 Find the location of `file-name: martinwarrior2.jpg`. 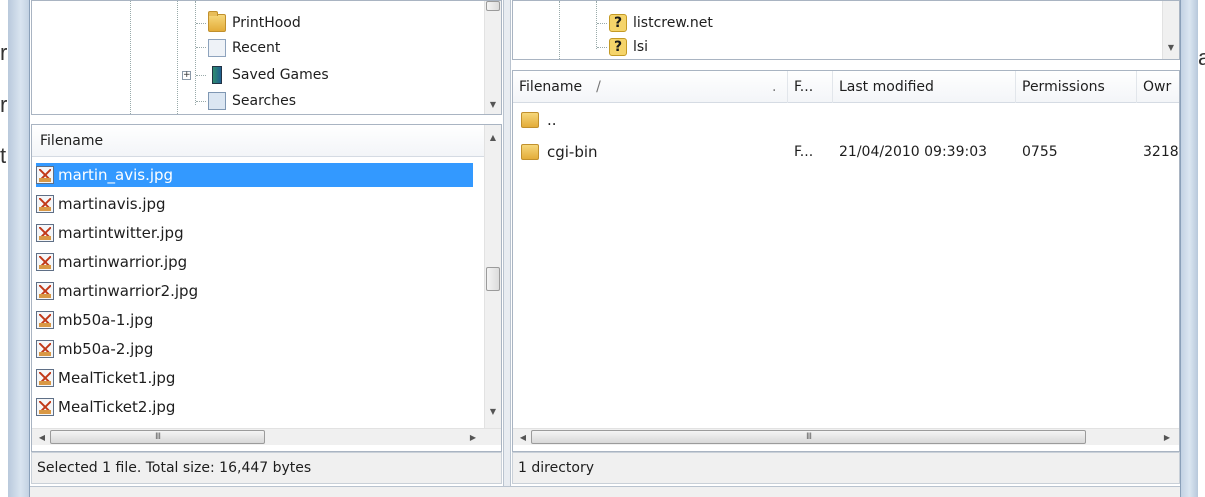

file-name: martinwarrior2.jpg is located at coordinates (128, 291).